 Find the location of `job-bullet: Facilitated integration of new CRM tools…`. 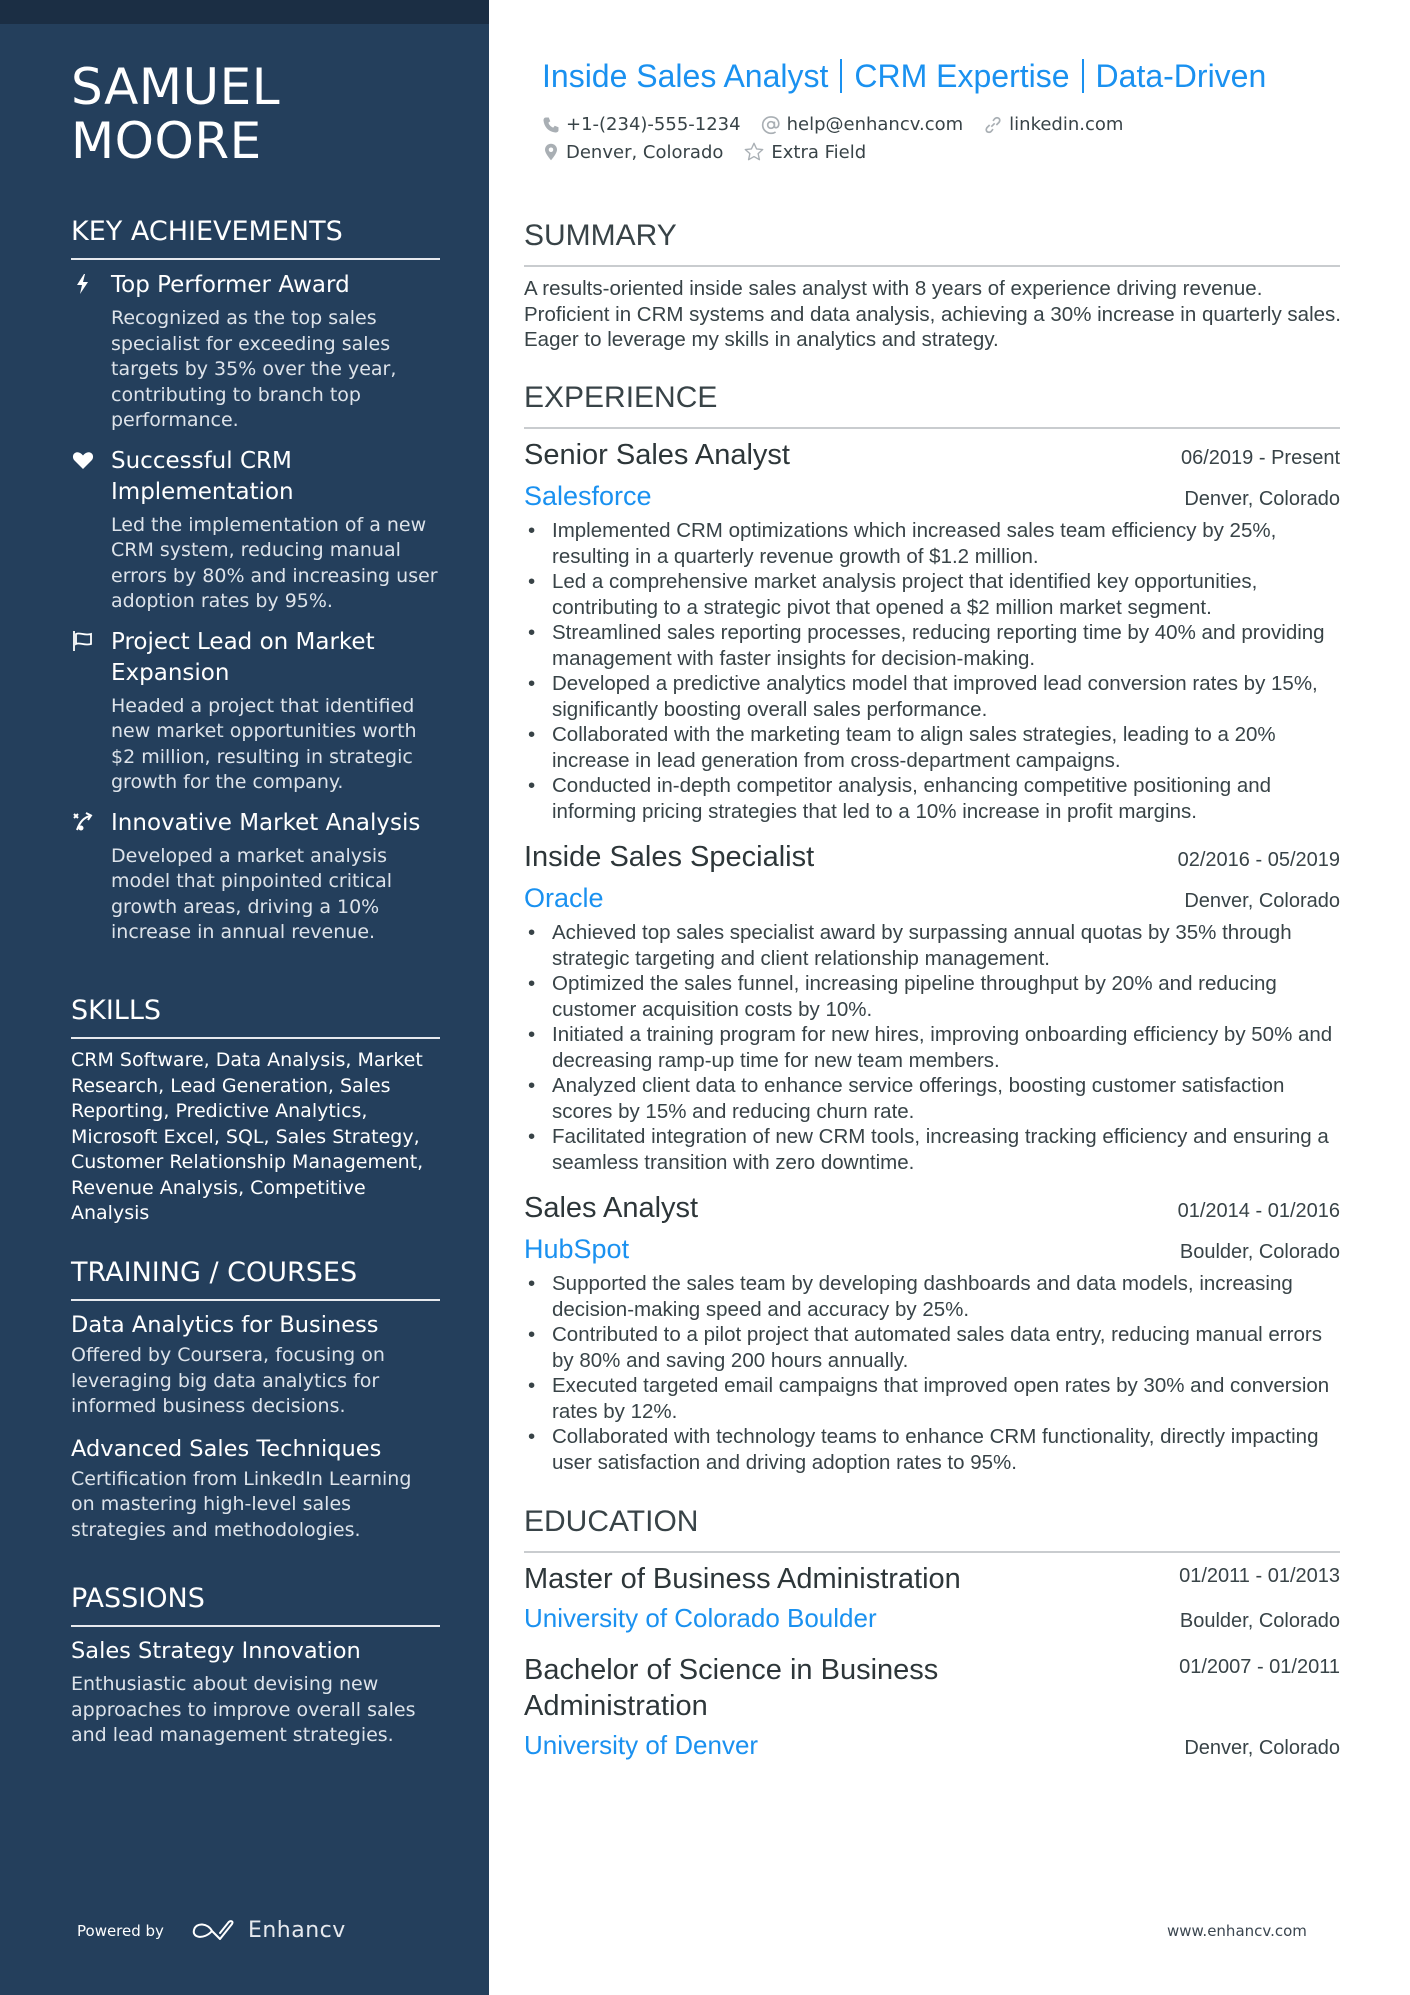

job-bullet: Facilitated integration of new CRM tools… is located at coordinates (934, 1149).